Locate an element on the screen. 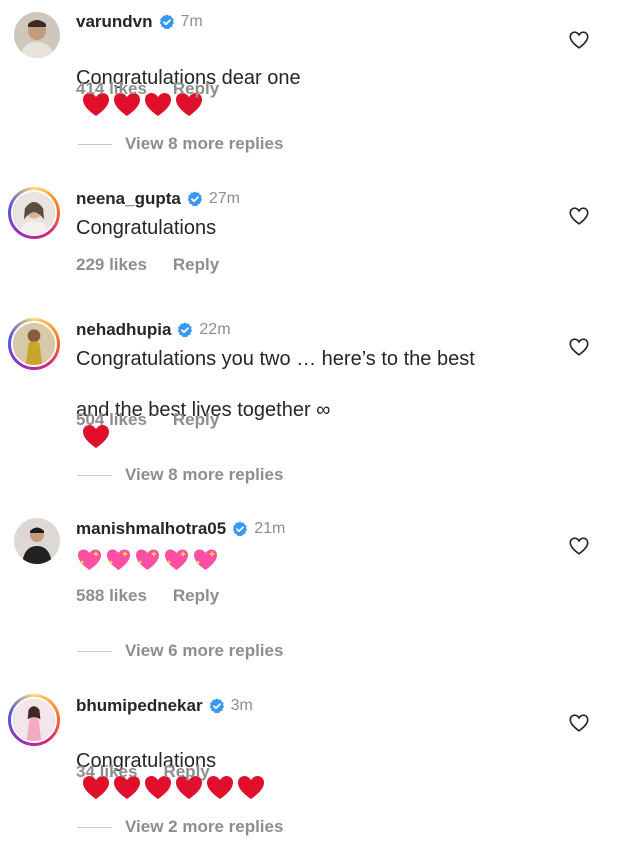 Image resolution: width=620 pixels, height=852 pixels. timestamp: 22m is located at coordinates (215, 329).